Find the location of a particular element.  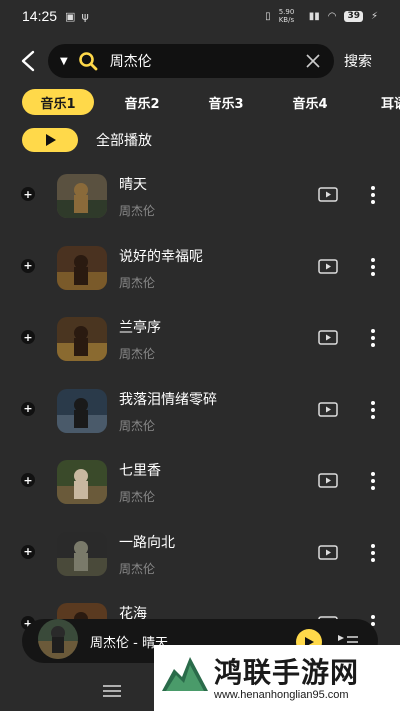

back-arrow-icon is located at coordinates (28, 61).